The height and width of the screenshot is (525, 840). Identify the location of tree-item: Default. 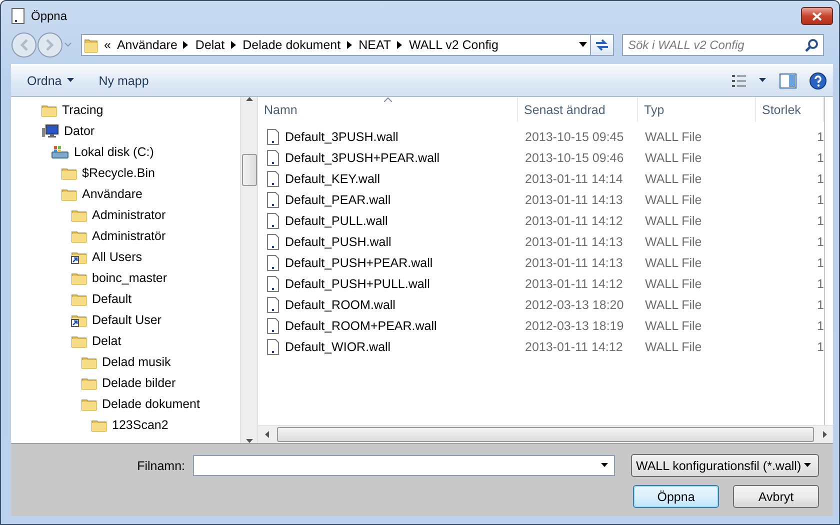
(125, 298).